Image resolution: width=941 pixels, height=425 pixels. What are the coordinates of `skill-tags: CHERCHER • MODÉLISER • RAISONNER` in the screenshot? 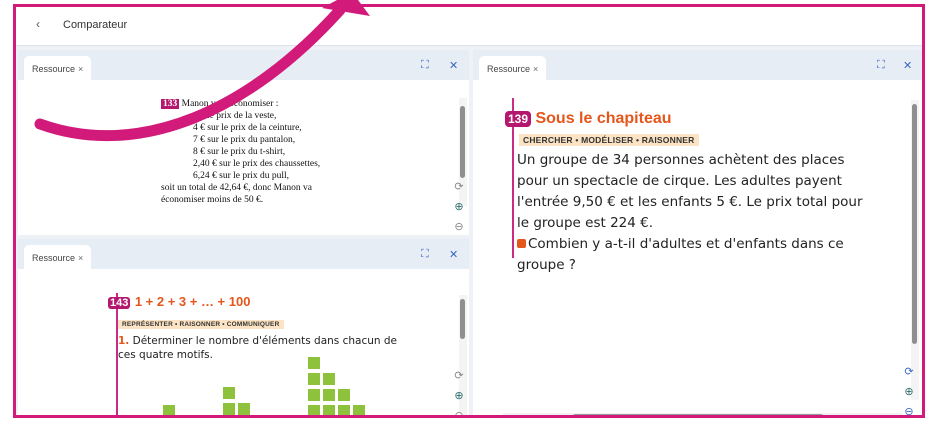 It's located at (609, 140).